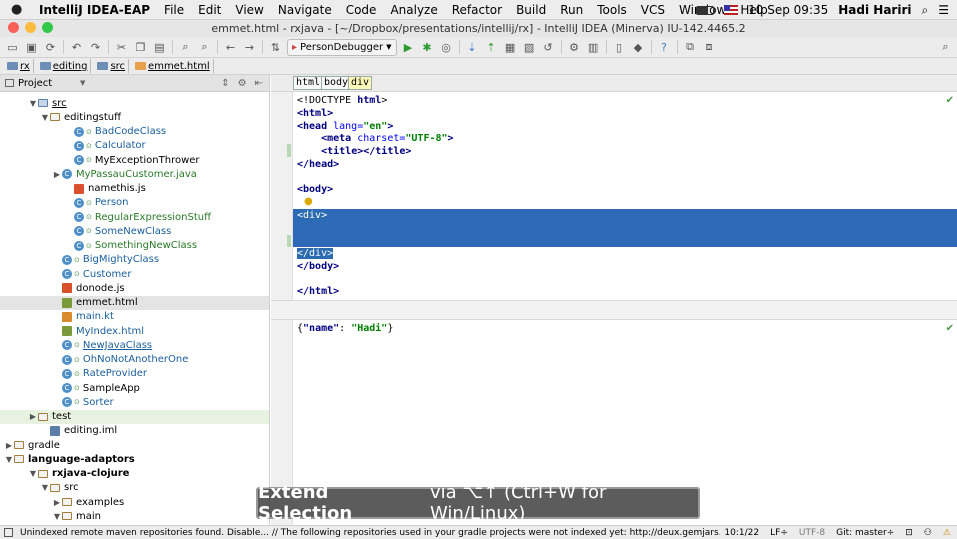 The height and width of the screenshot is (539, 957). I want to click on file-encoding: UTF-8, so click(812, 533).